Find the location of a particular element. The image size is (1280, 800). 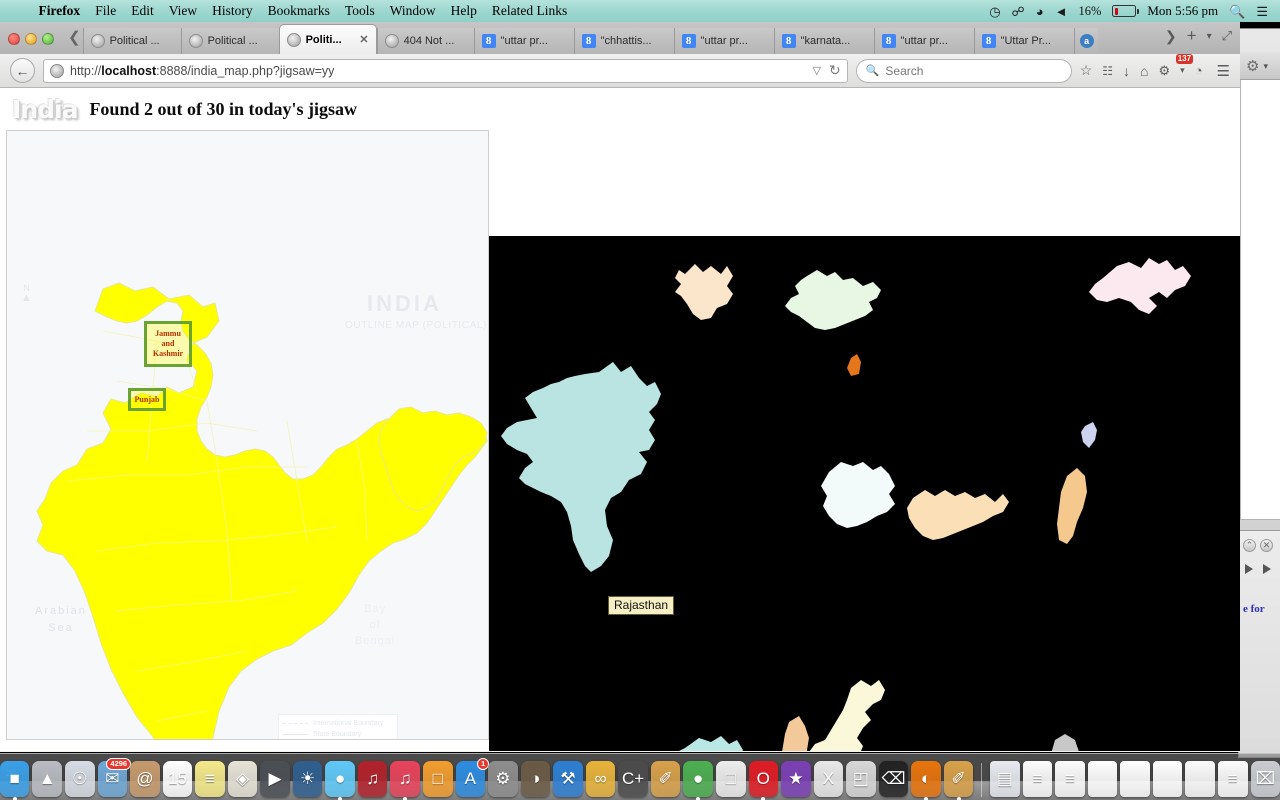

dock-icon-contacts: @ is located at coordinates (145, 779).